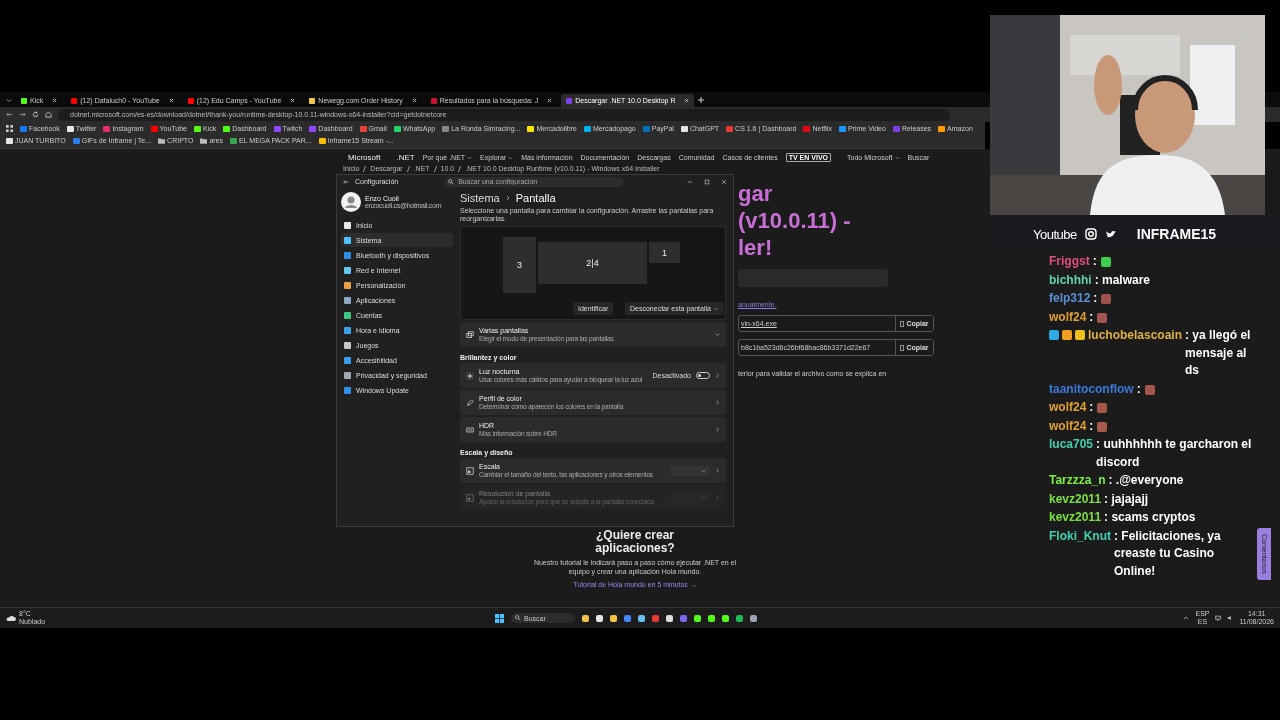 The width and height of the screenshot is (1280, 720). What do you see at coordinates (1218, 353) in the screenshot?
I see `chat-message: : ya llegó el mensaje al ds` at bounding box center [1218, 353].